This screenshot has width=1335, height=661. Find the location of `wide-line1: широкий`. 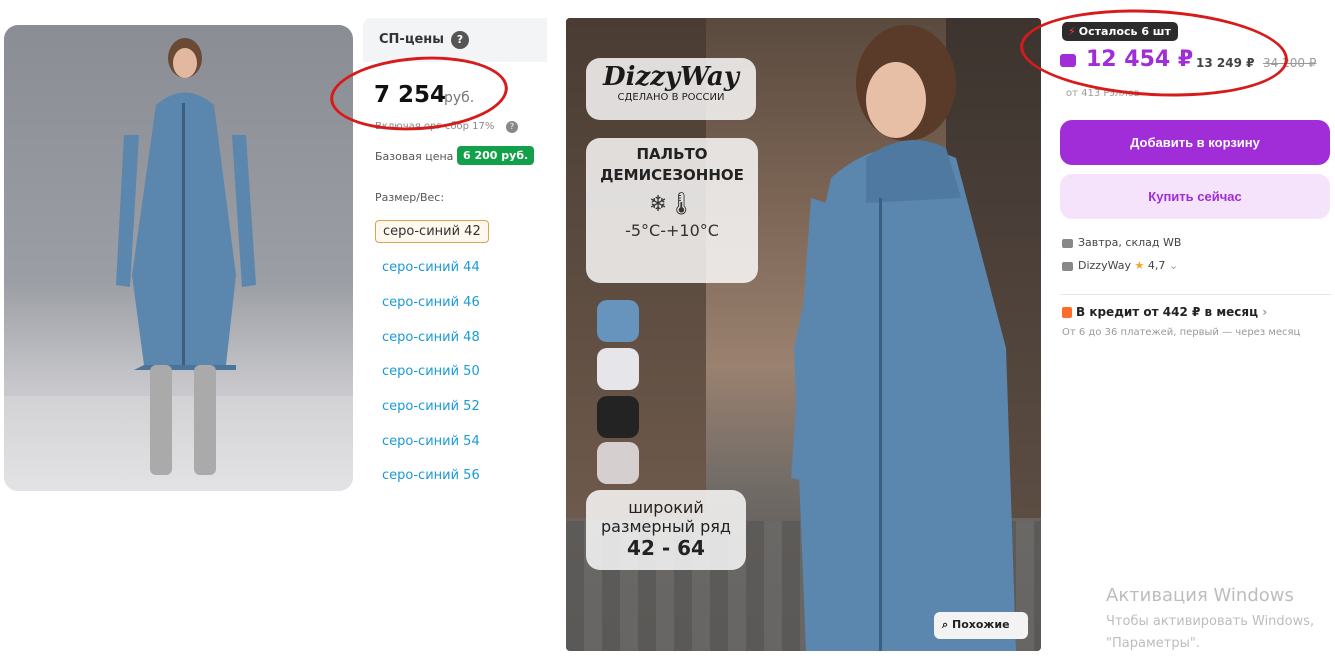

wide-line1: широкий is located at coordinates (666, 507).